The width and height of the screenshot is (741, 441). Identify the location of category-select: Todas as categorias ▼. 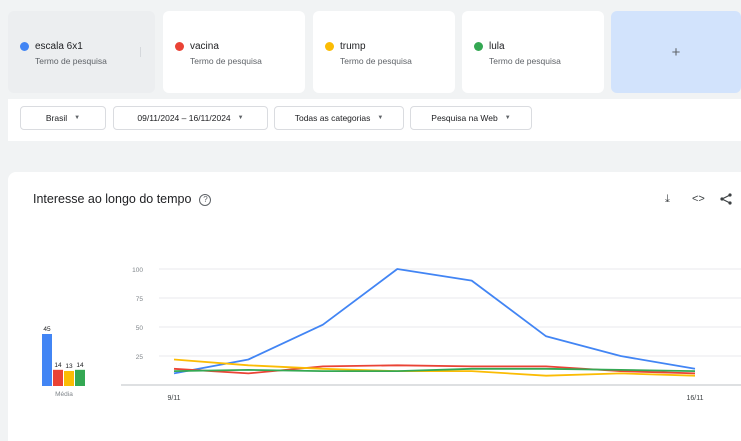
(339, 118).